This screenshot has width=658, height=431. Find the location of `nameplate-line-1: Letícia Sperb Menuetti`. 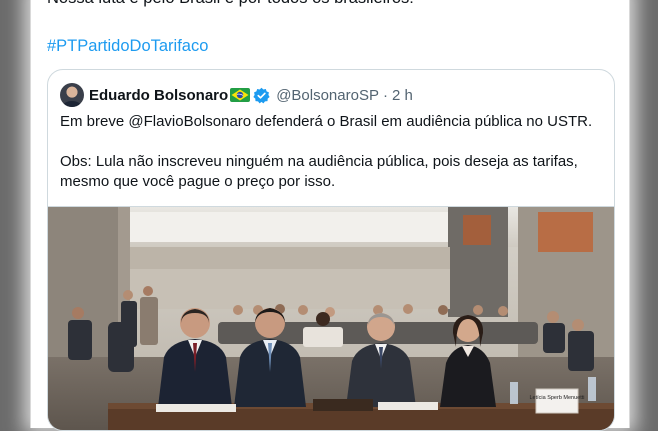

nameplate-line-1: Letícia Sperb Menuetti is located at coordinates (556, 398).